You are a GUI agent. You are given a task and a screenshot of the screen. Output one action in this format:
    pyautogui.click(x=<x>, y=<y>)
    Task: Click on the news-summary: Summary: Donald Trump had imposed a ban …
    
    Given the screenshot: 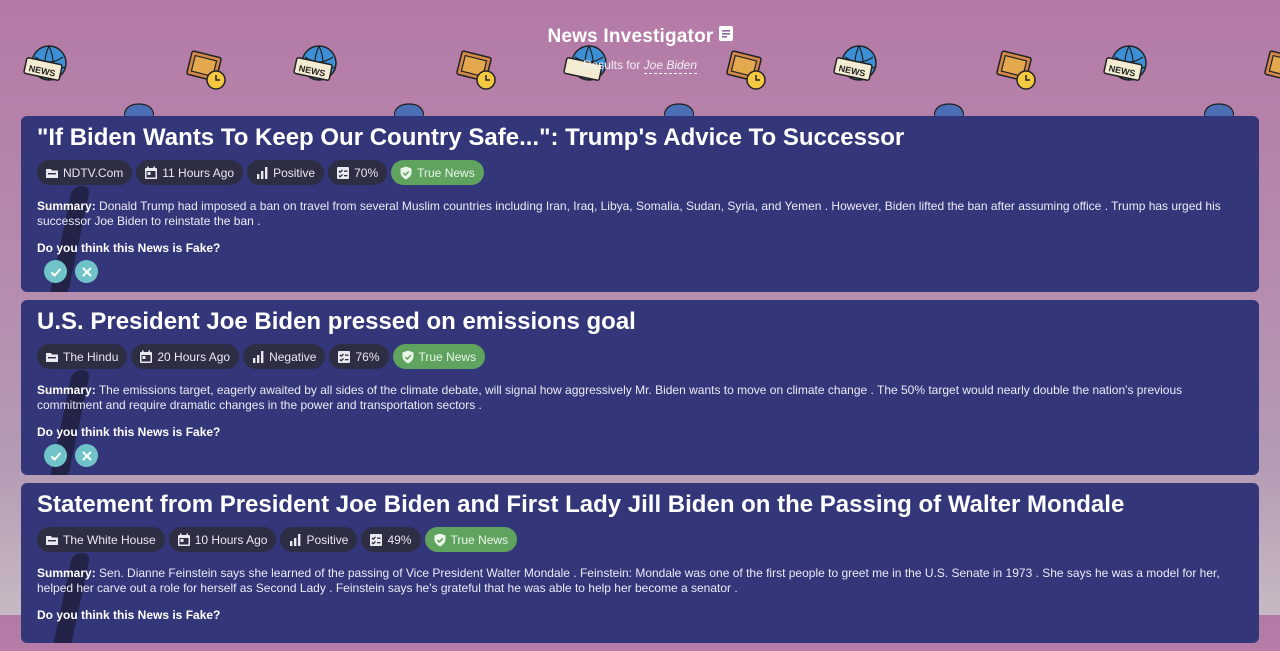 What is the action you would take?
    pyautogui.click(x=640, y=214)
    